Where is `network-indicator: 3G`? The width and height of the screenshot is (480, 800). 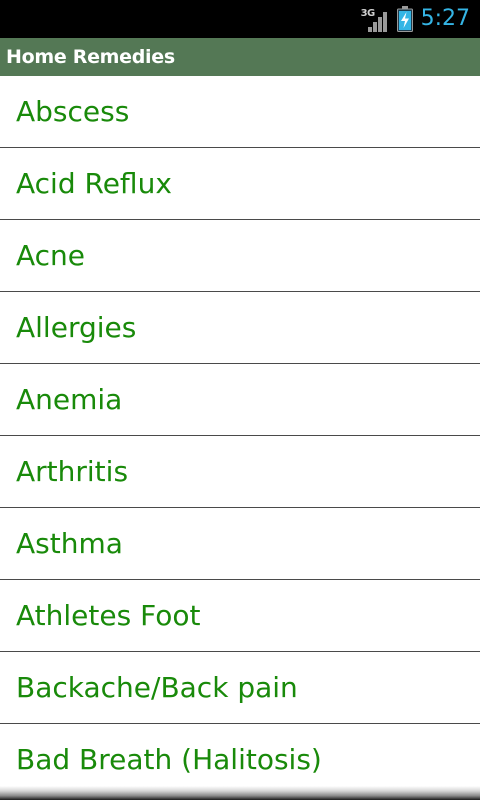
network-indicator: 3G is located at coordinates (375, 19).